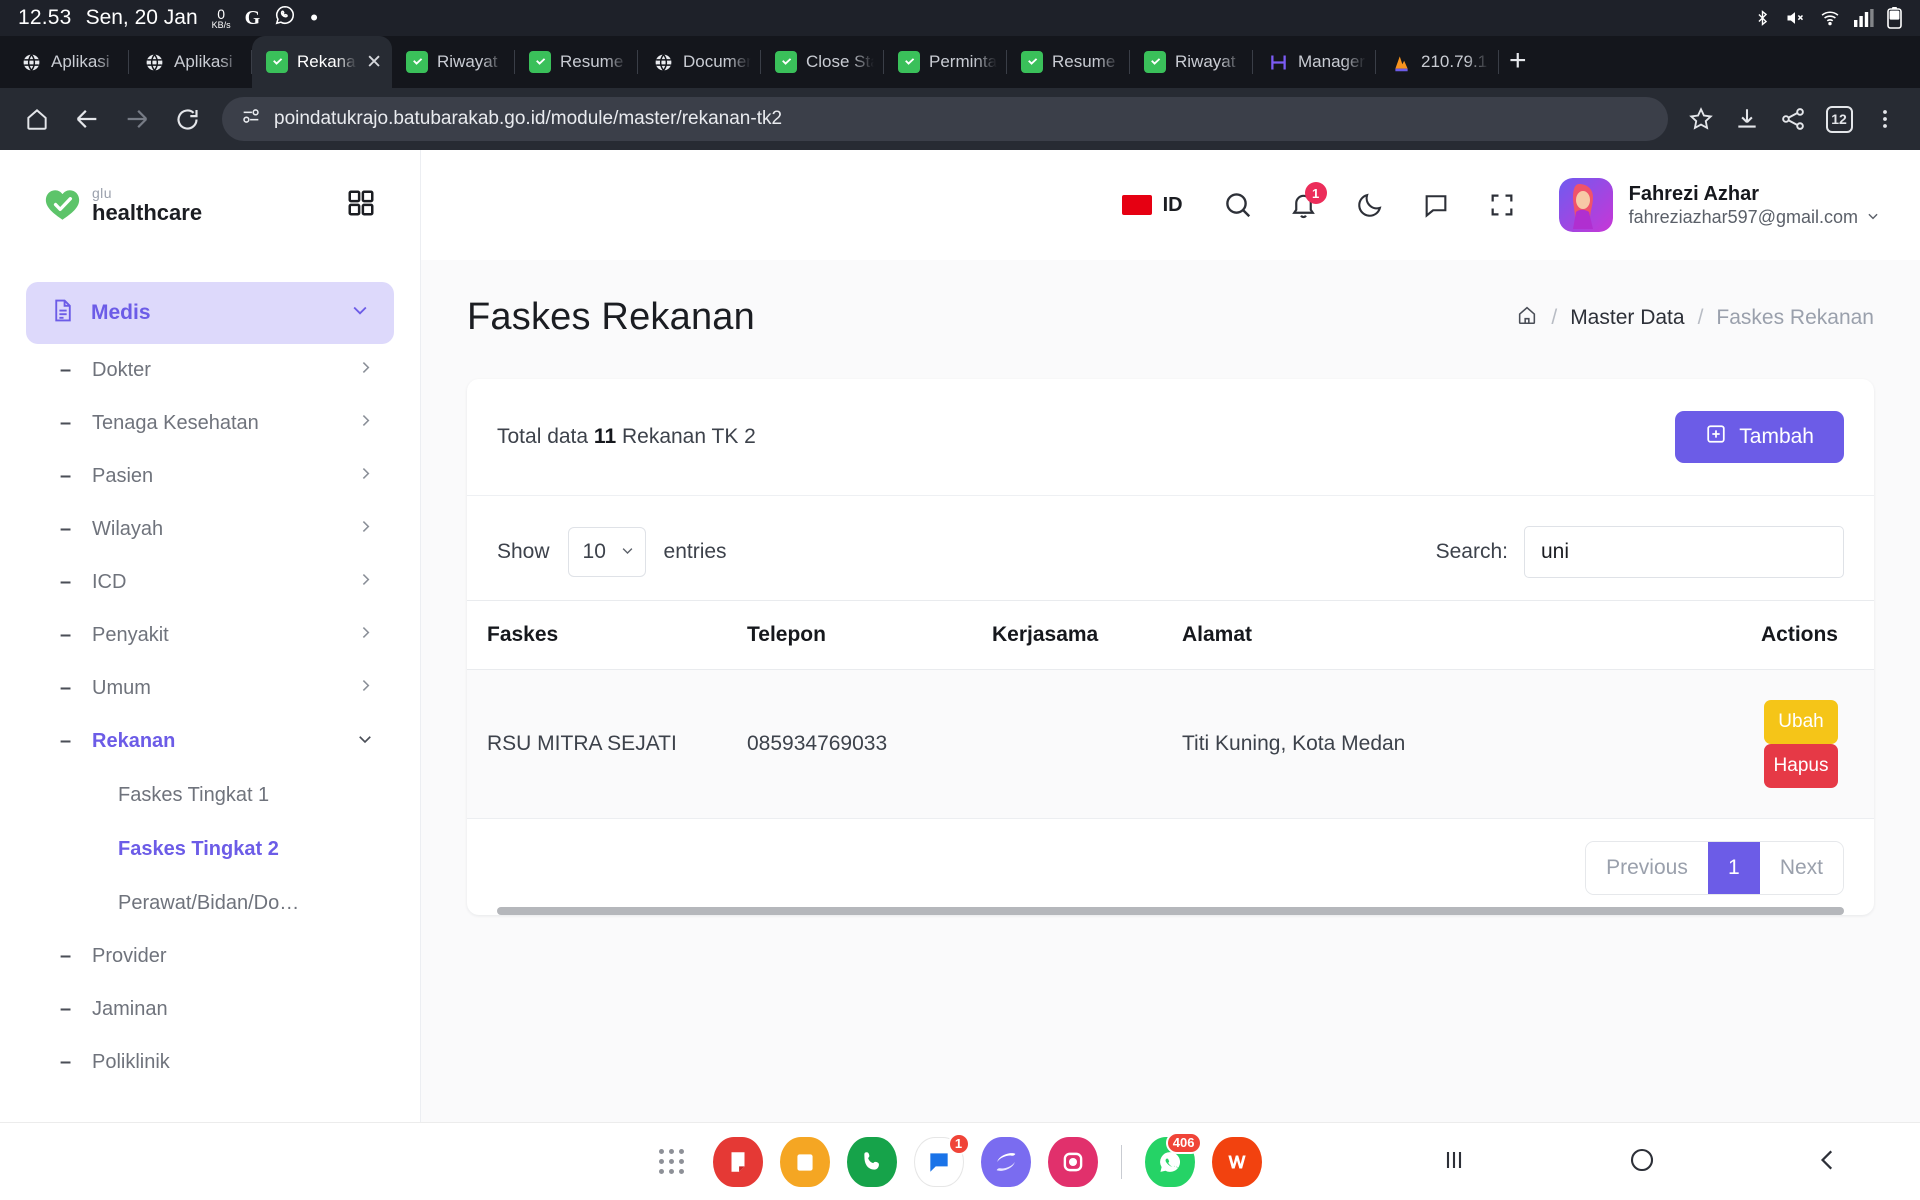 The width and height of the screenshot is (1920, 1200). I want to click on delete-button: Hapus, so click(1801, 766).